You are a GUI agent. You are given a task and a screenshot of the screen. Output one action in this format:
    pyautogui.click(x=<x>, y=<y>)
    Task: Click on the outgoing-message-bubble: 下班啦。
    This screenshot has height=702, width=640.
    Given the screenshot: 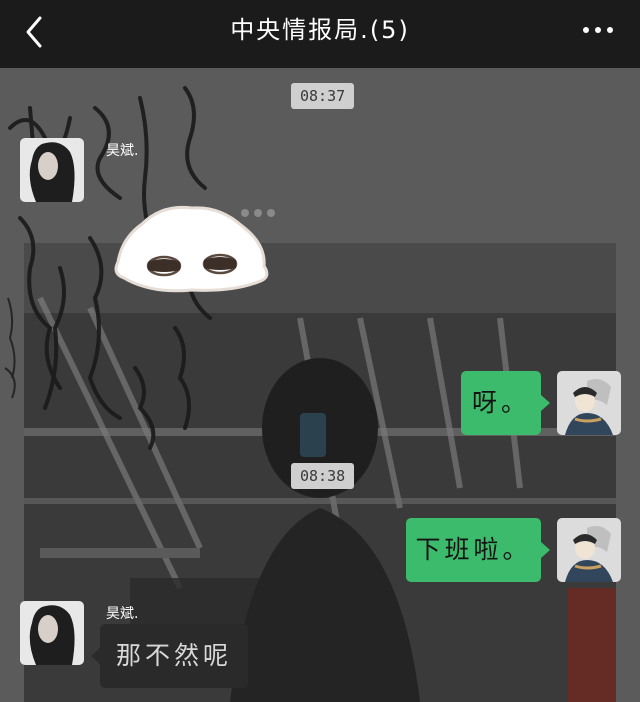 What is the action you would take?
    pyautogui.click(x=478, y=550)
    